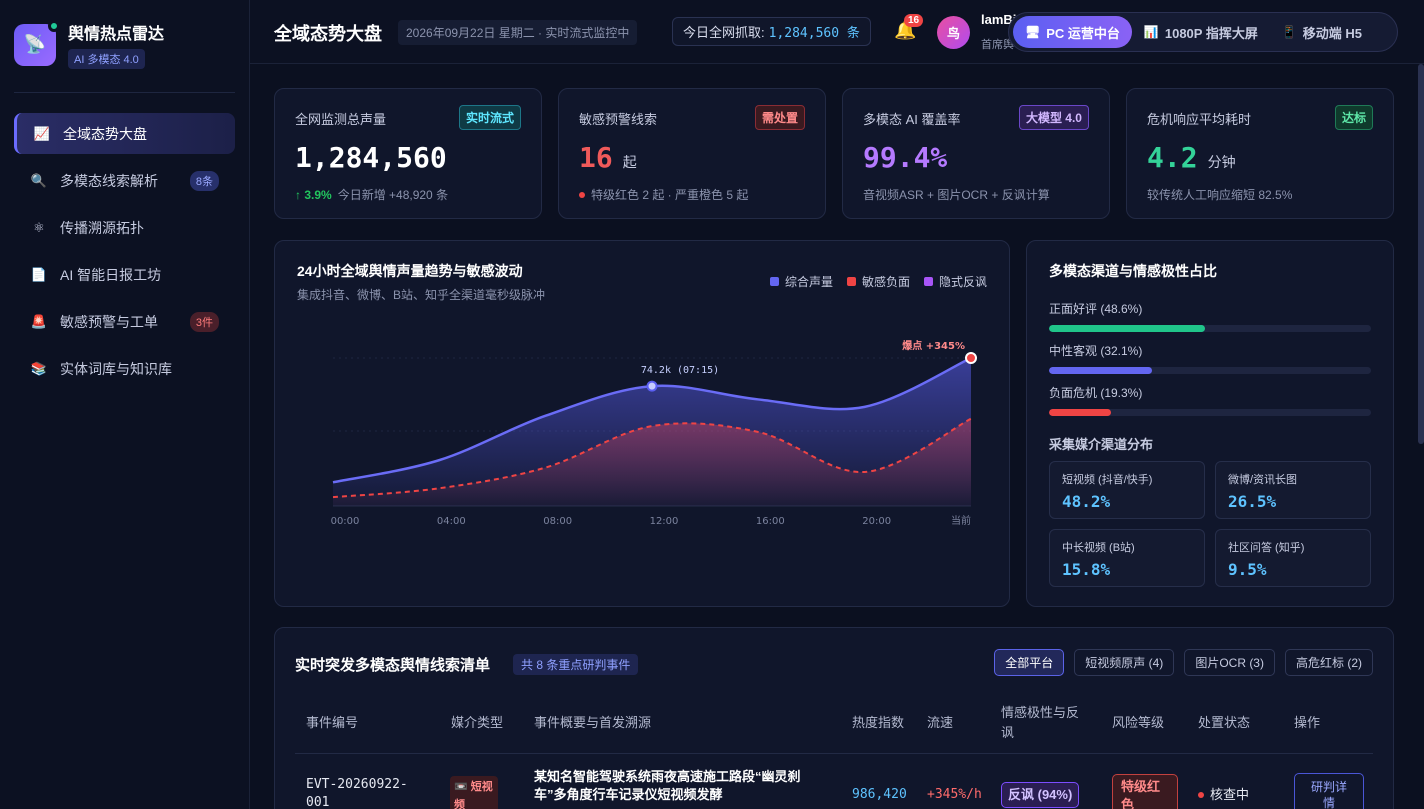  I want to click on view-mobile-button: 📱 移动端 H5, so click(1322, 32).